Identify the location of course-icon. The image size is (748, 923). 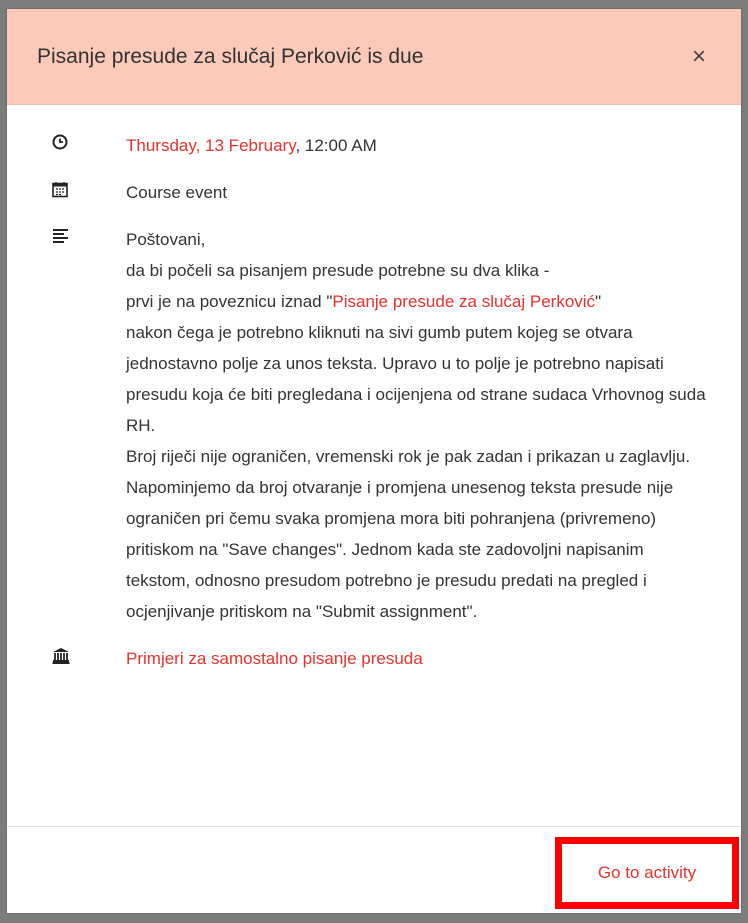
(67, 655).